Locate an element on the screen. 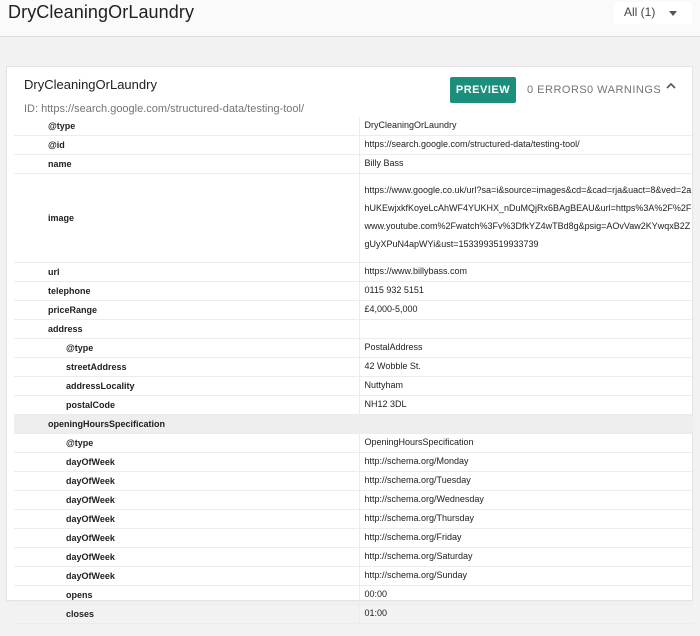 The width and height of the screenshot is (700, 636). property-name: name is located at coordinates (187, 164).